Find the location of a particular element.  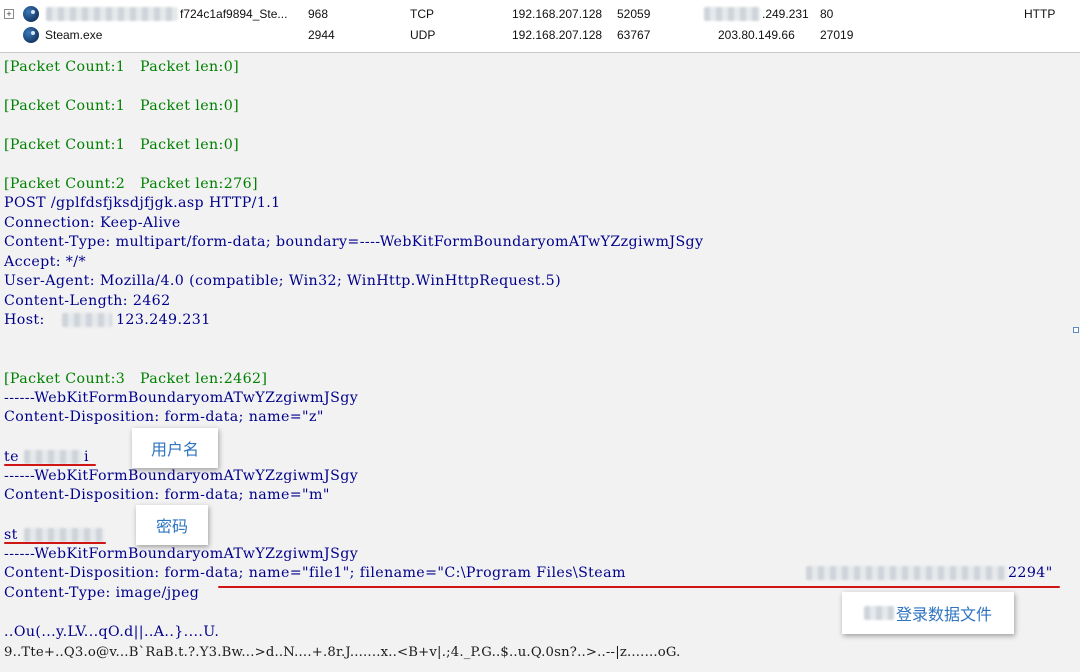

data-file-callout: 登录数据文件 is located at coordinates (928, 613).